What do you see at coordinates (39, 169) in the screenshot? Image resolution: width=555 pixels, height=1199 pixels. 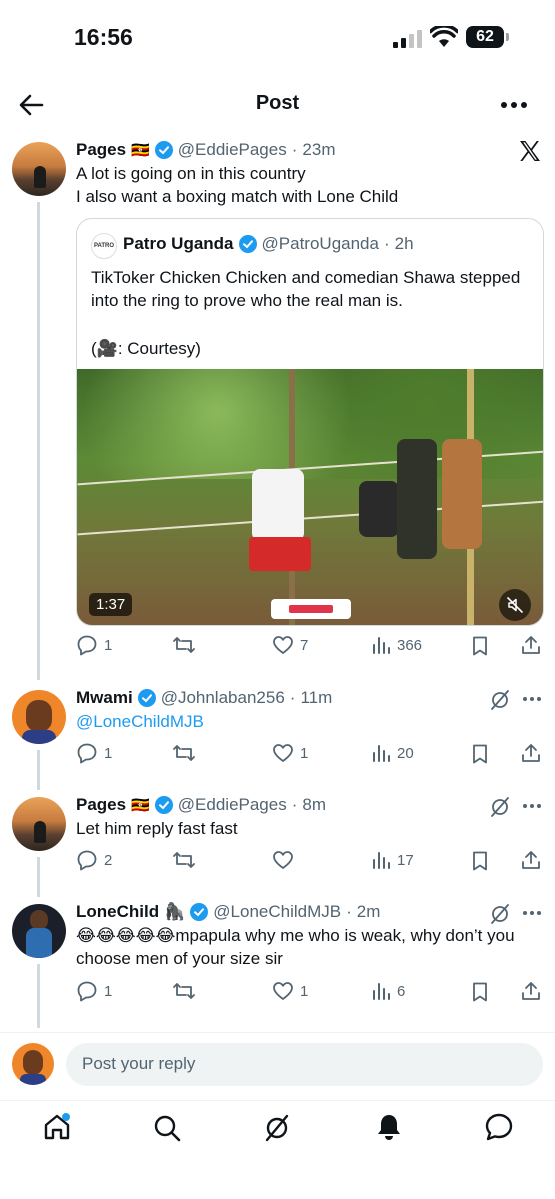 I see `author-avatar` at bounding box center [39, 169].